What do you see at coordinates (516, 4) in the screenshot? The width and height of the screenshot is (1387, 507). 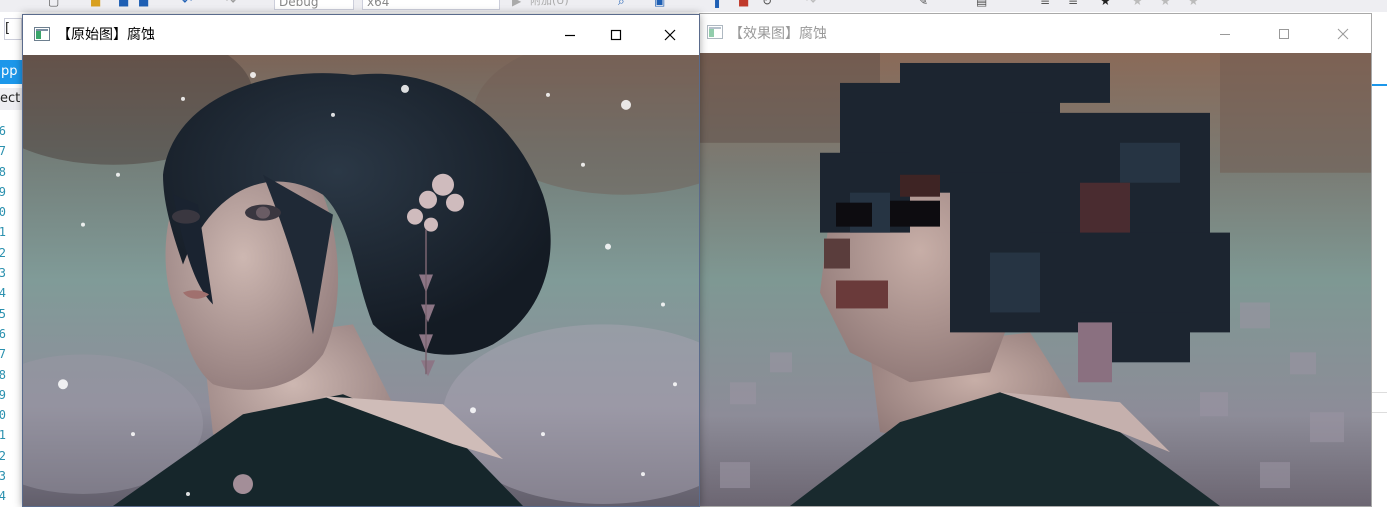 I see `start-debug-icon: ▶` at bounding box center [516, 4].